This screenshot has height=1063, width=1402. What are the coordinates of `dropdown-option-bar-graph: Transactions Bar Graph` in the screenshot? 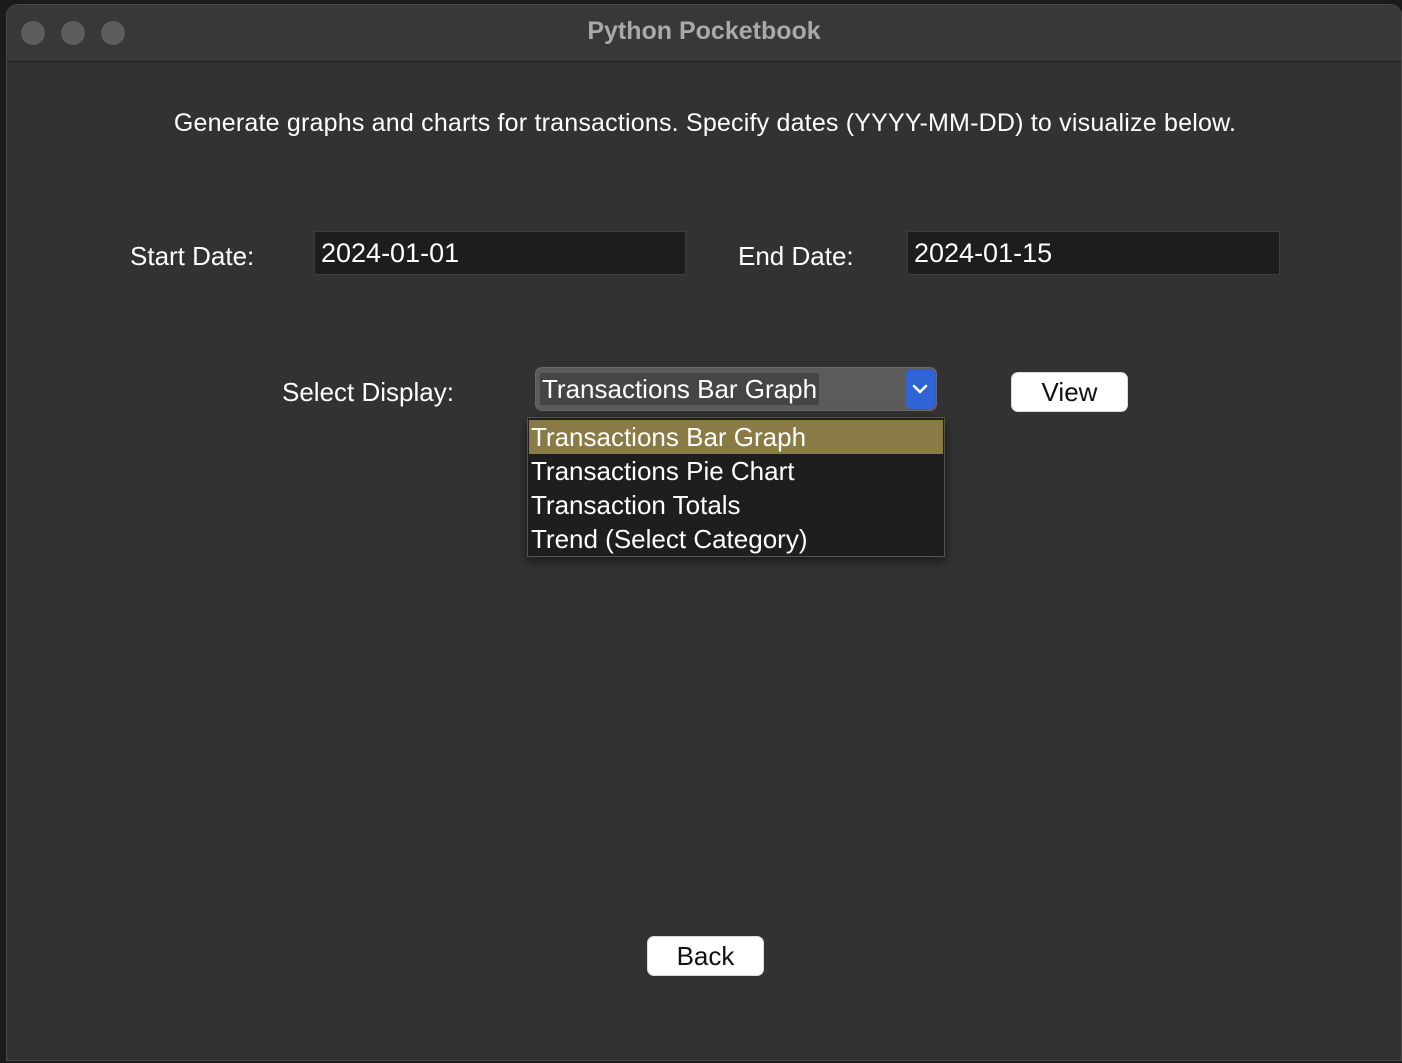 It's located at (736, 437).